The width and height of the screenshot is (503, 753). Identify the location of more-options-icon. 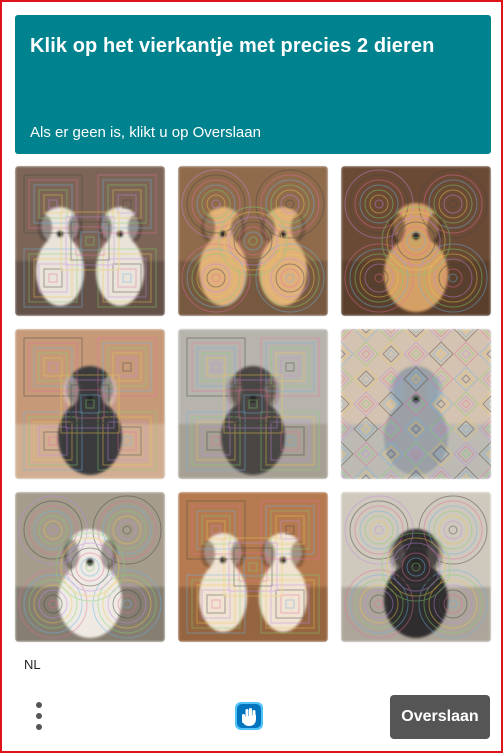
(39, 716).